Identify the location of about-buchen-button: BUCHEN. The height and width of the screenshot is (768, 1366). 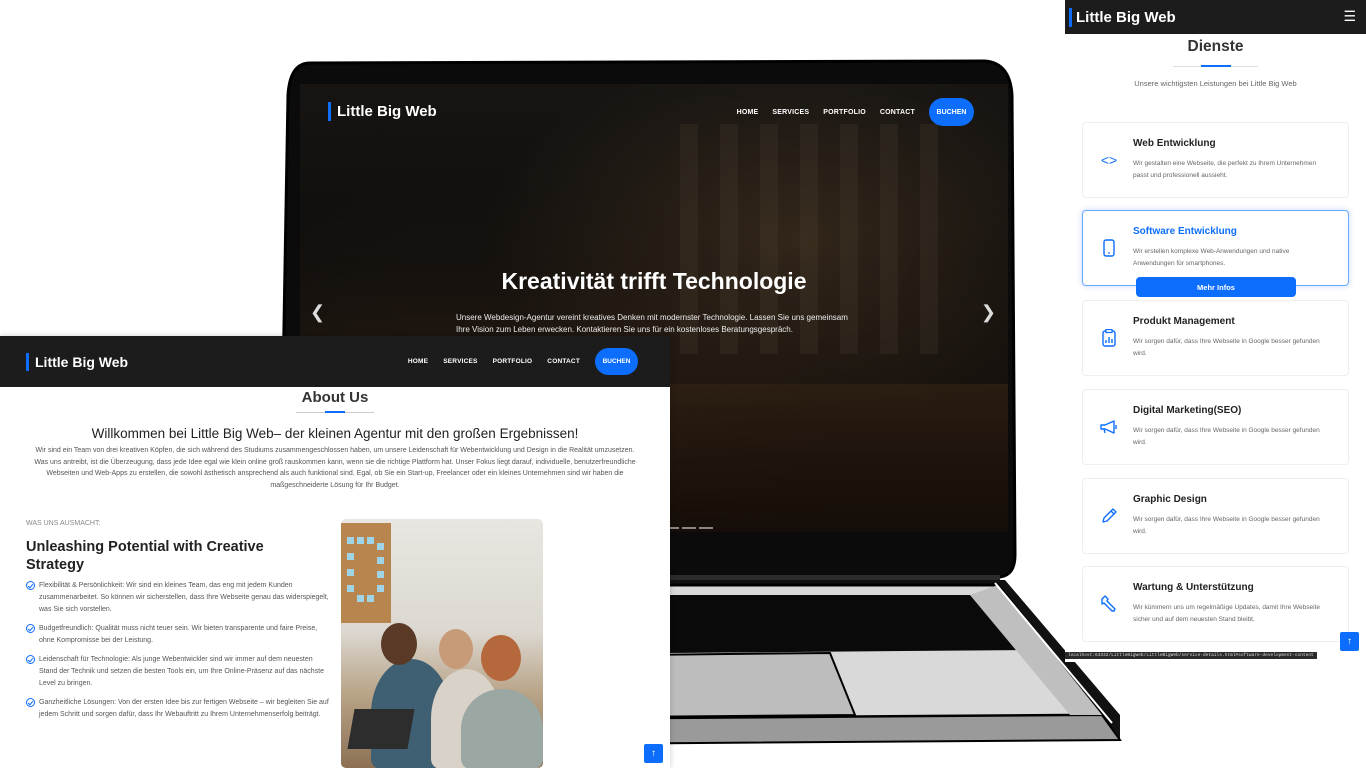
(616, 361).